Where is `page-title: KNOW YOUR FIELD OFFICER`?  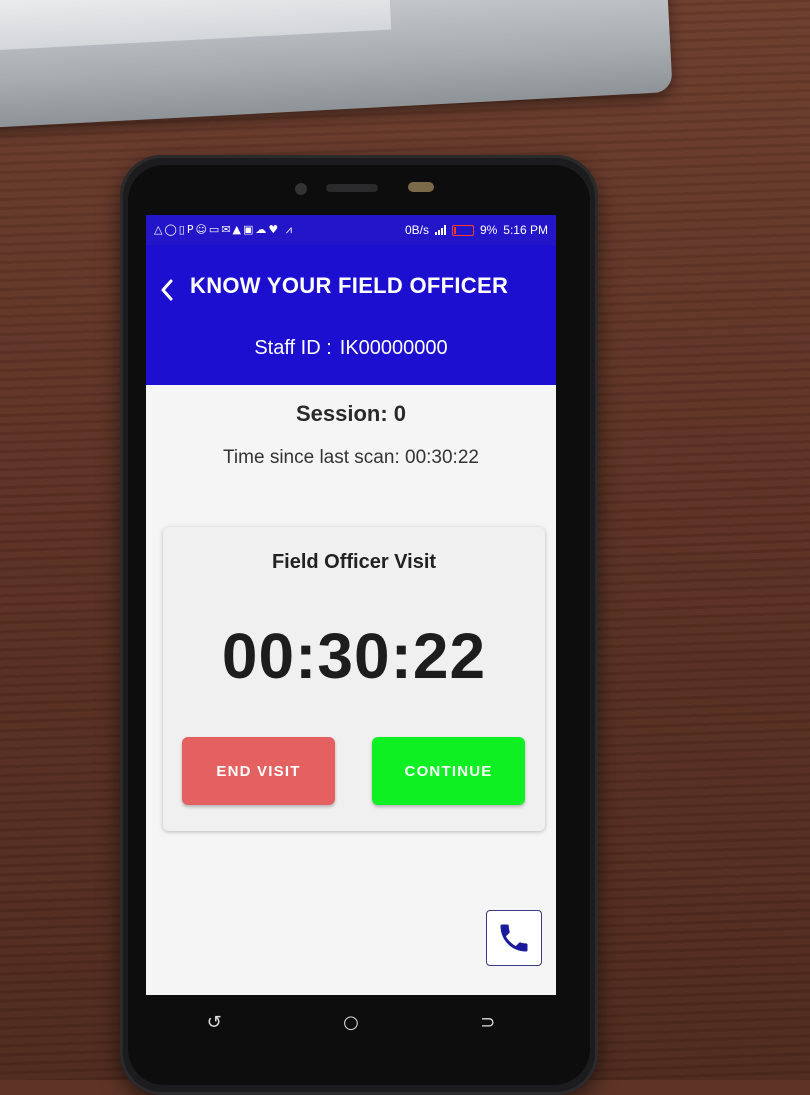 page-title: KNOW YOUR FIELD OFFICER is located at coordinates (349, 285).